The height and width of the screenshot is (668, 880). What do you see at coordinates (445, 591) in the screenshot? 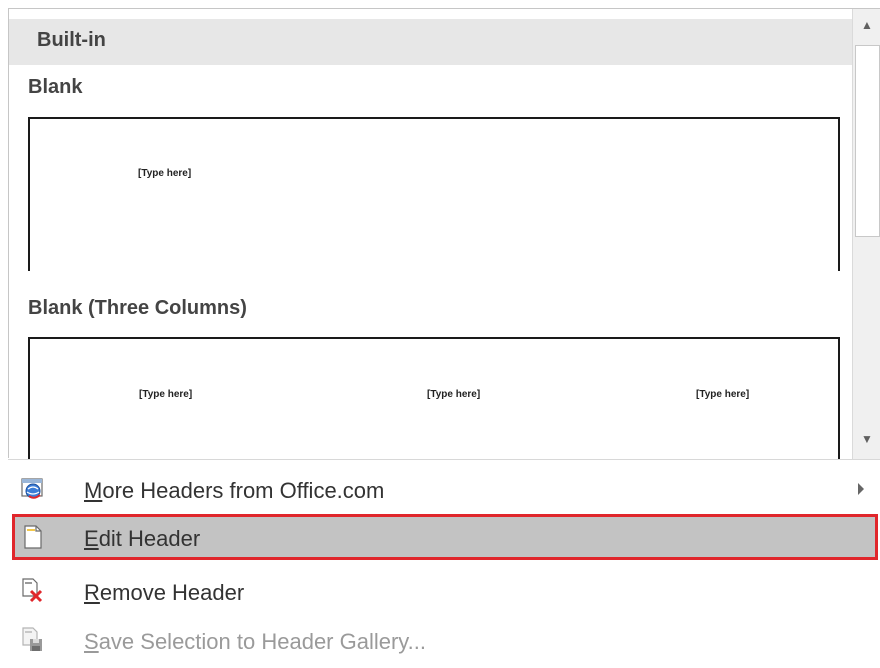
I see `remove-header-menu-item: Remove Header` at bounding box center [445, 591].